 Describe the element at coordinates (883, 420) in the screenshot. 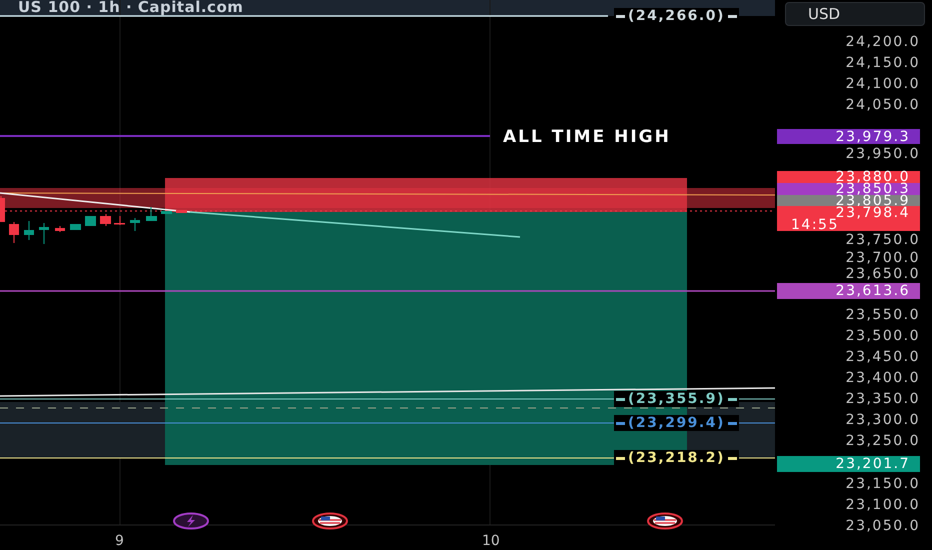

I see `price-tick: 23,300.0` at that location.